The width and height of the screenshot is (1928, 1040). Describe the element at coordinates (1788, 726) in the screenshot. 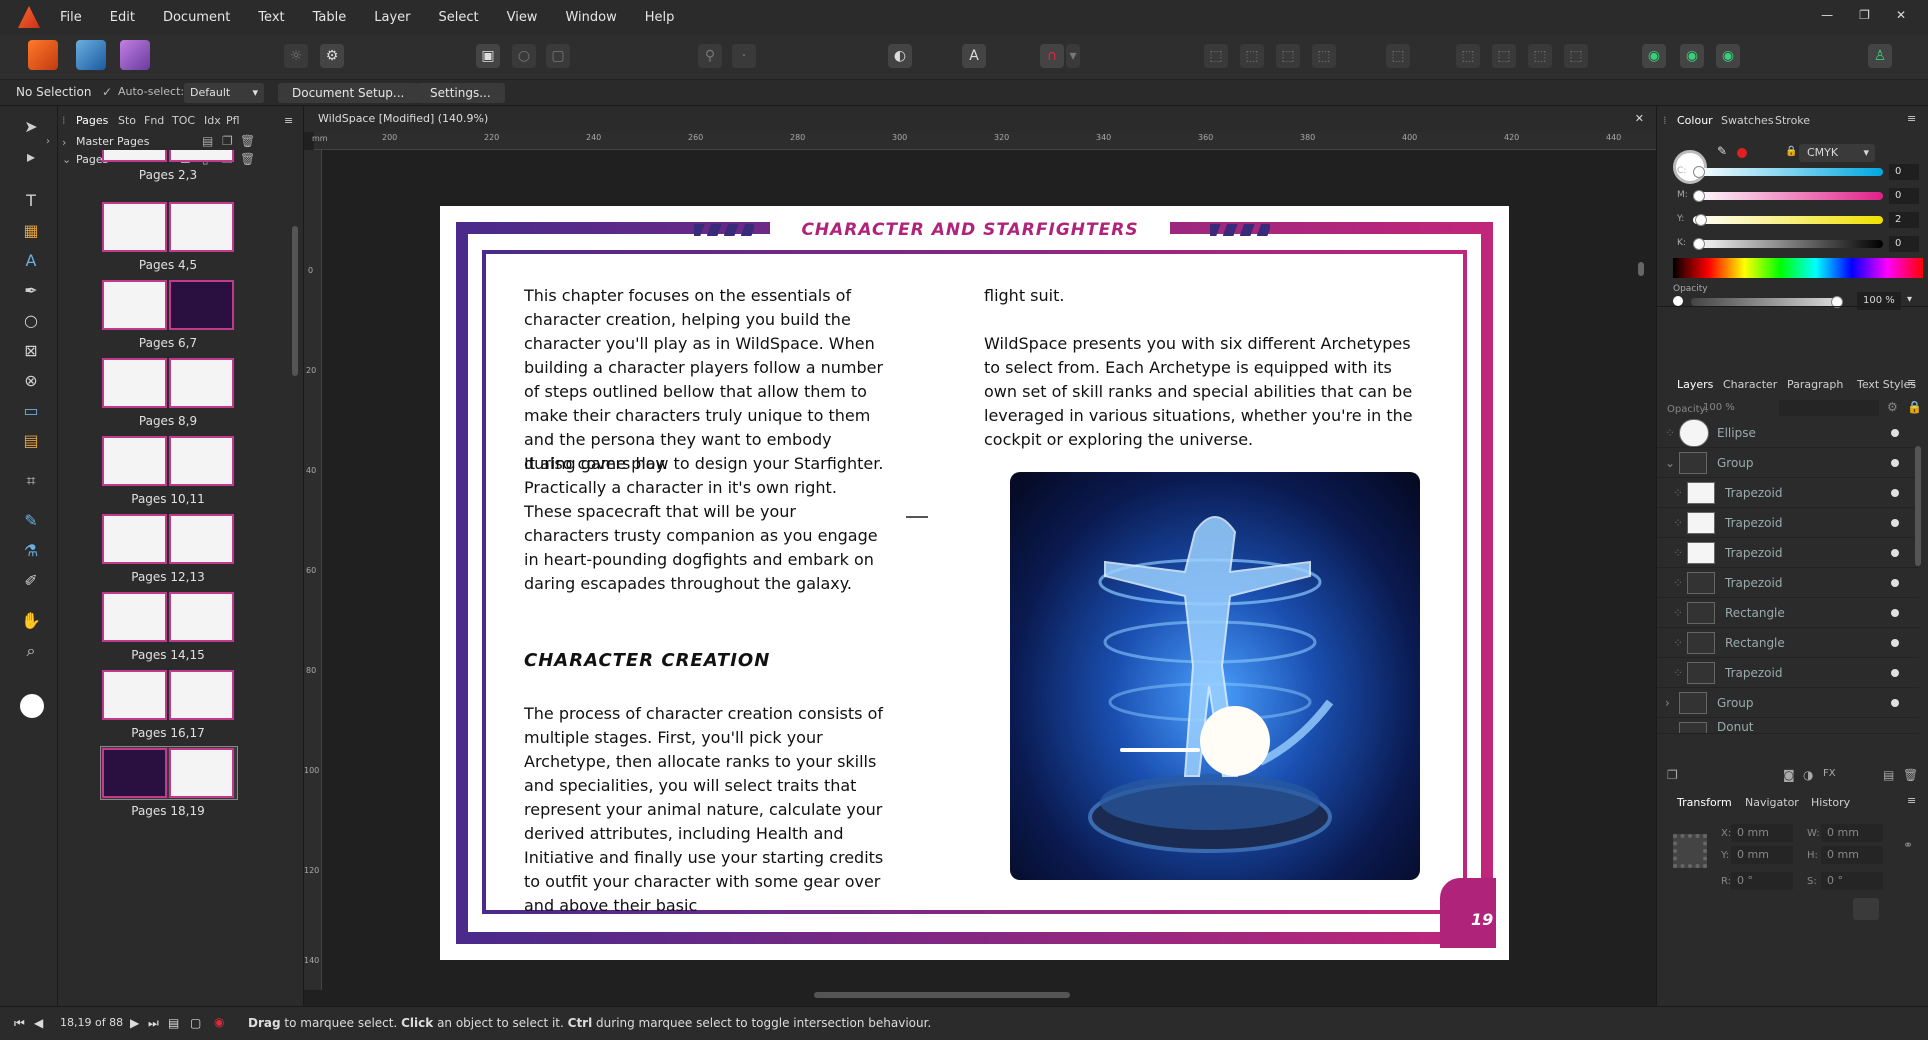

I see `layer-row: Donut` at that location.